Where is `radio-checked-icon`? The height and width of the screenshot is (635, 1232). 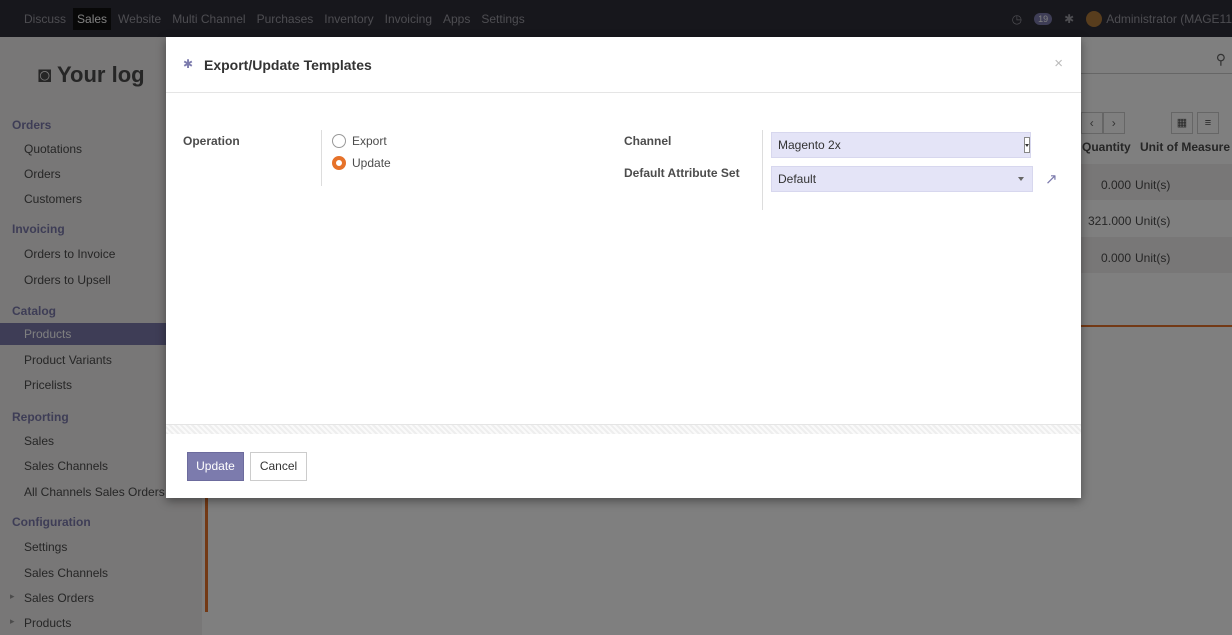
radio-checked-icon is located at coordinates (339, 163).